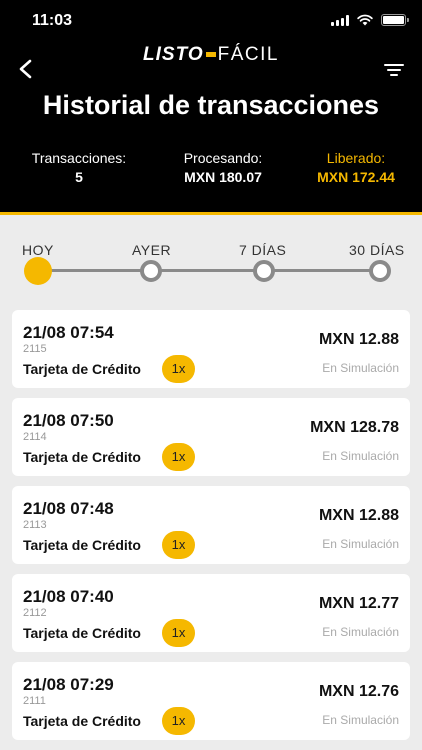  Describe the element at coordinates (52, 20) in the screenshot. I see `status-time: 11:03` at that location.